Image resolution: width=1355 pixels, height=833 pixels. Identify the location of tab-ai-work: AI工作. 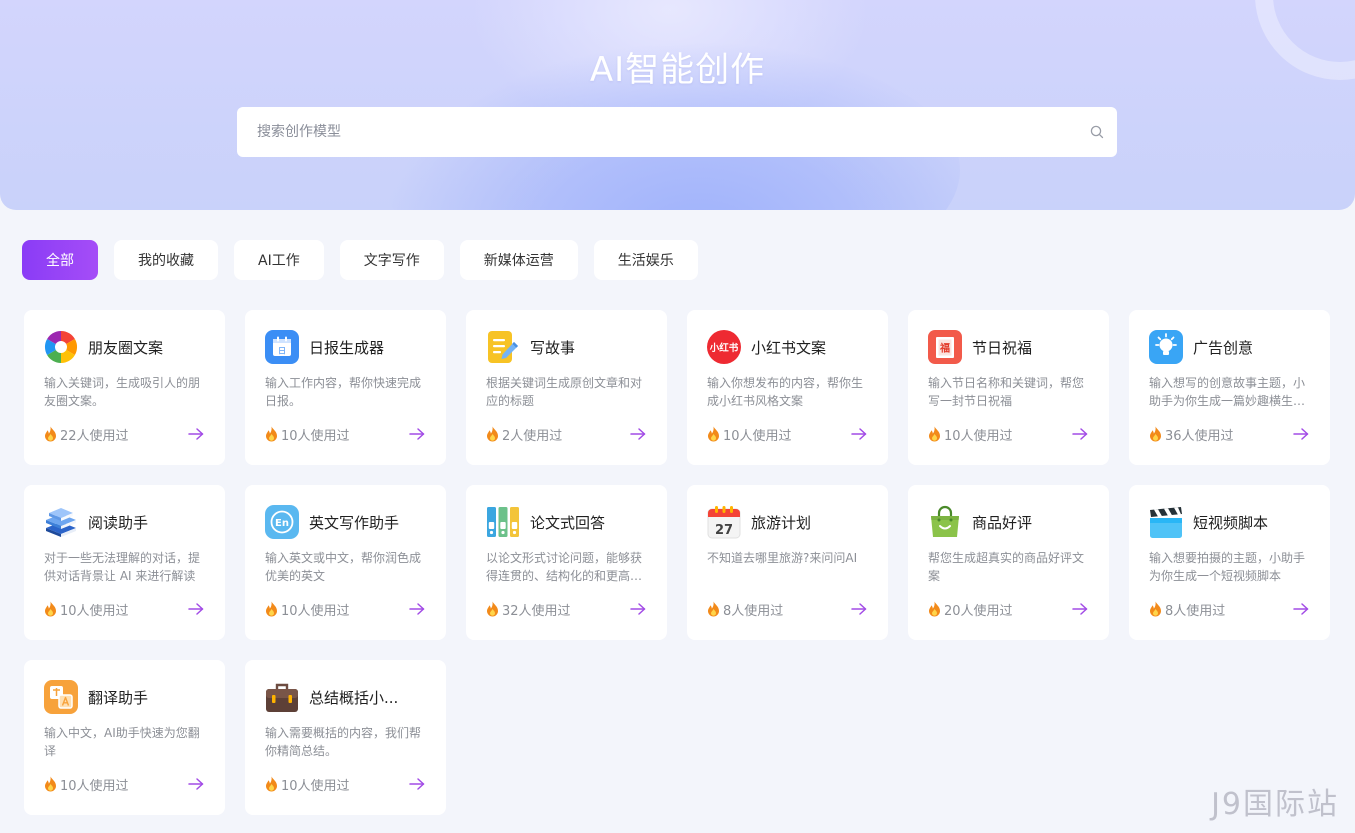
(279, 260).